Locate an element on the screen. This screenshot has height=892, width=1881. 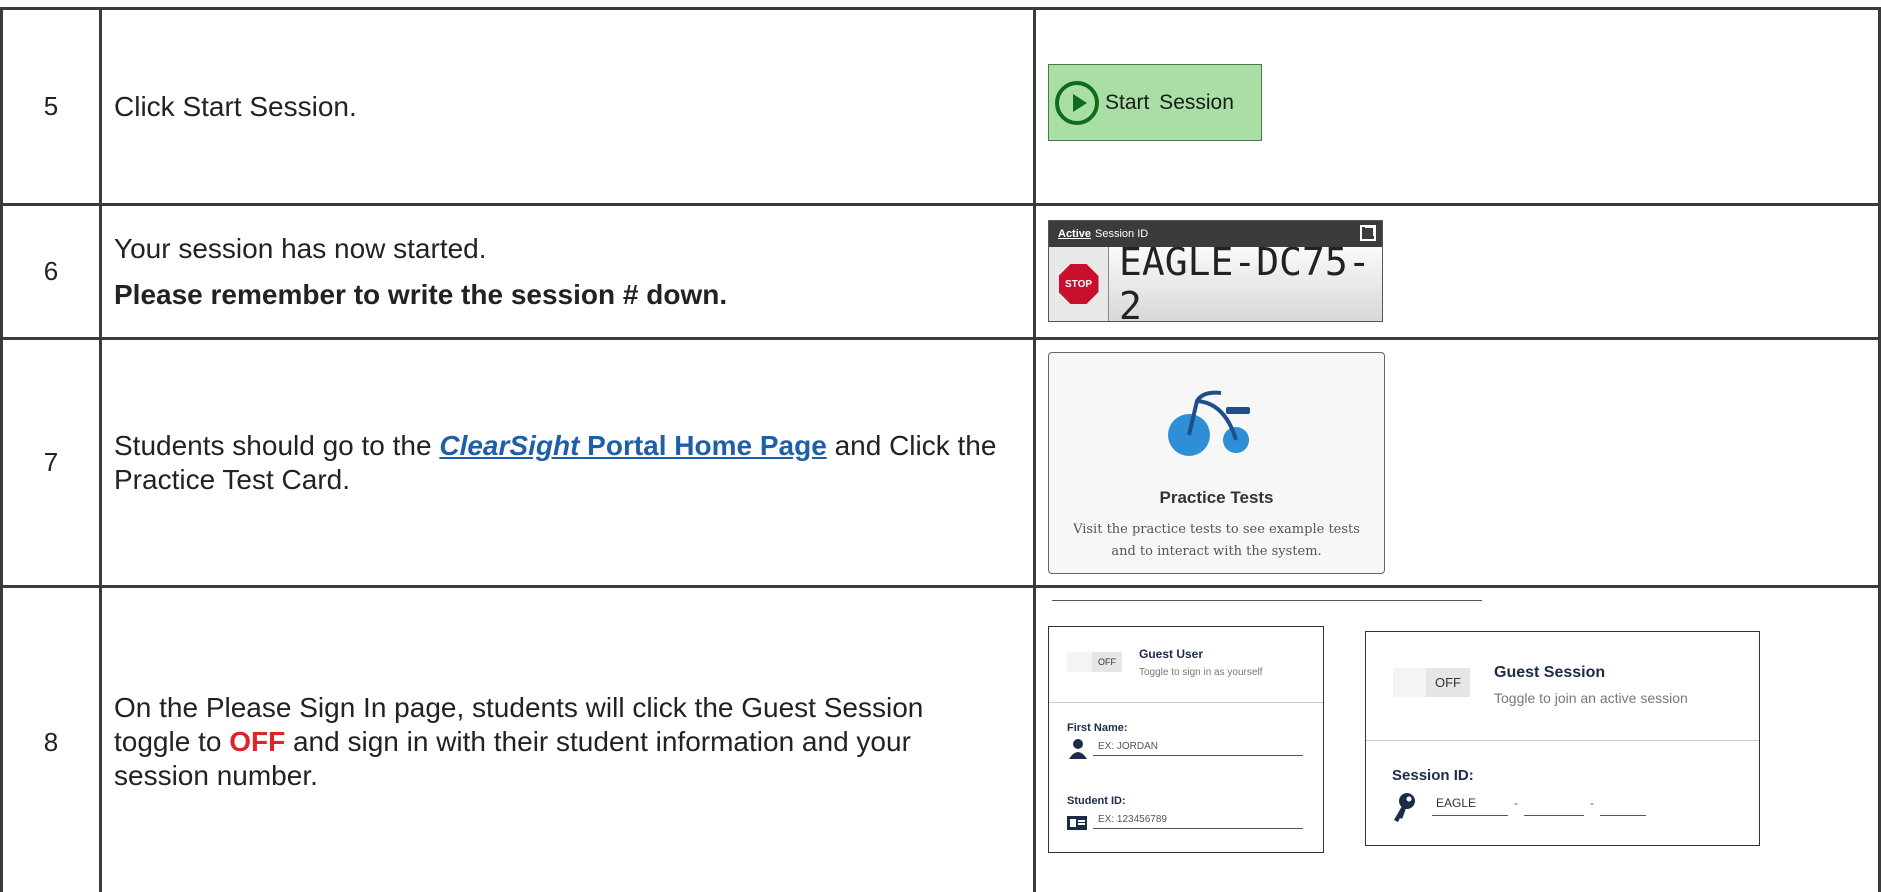
guest-session-toggle: OFF is located at coordinates (1431, 682).